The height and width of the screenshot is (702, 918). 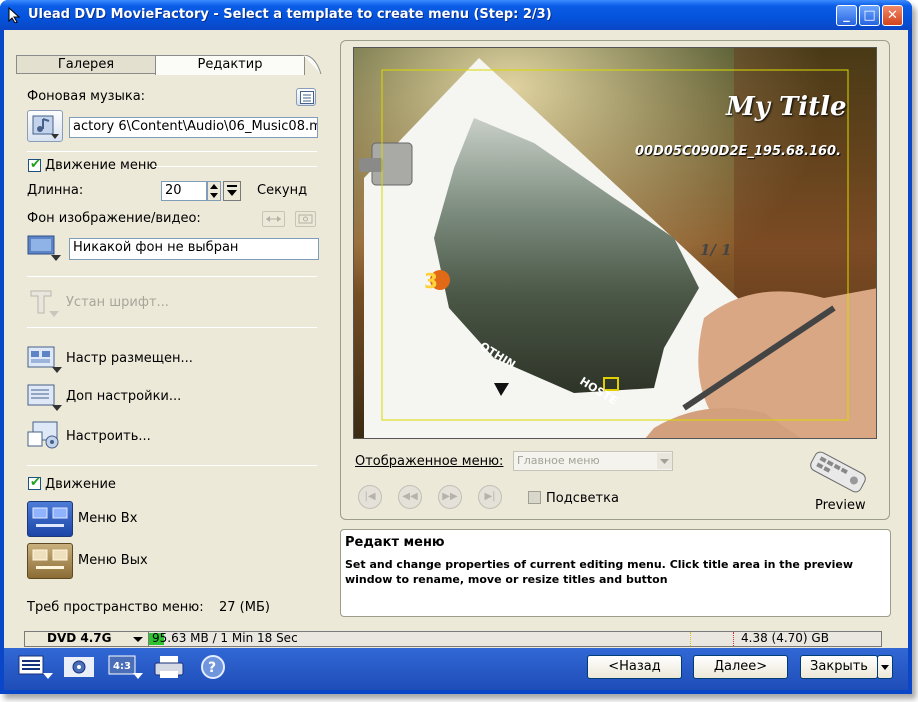 I want to click on first-menu-button: |◀, so click(x=370, y=497).